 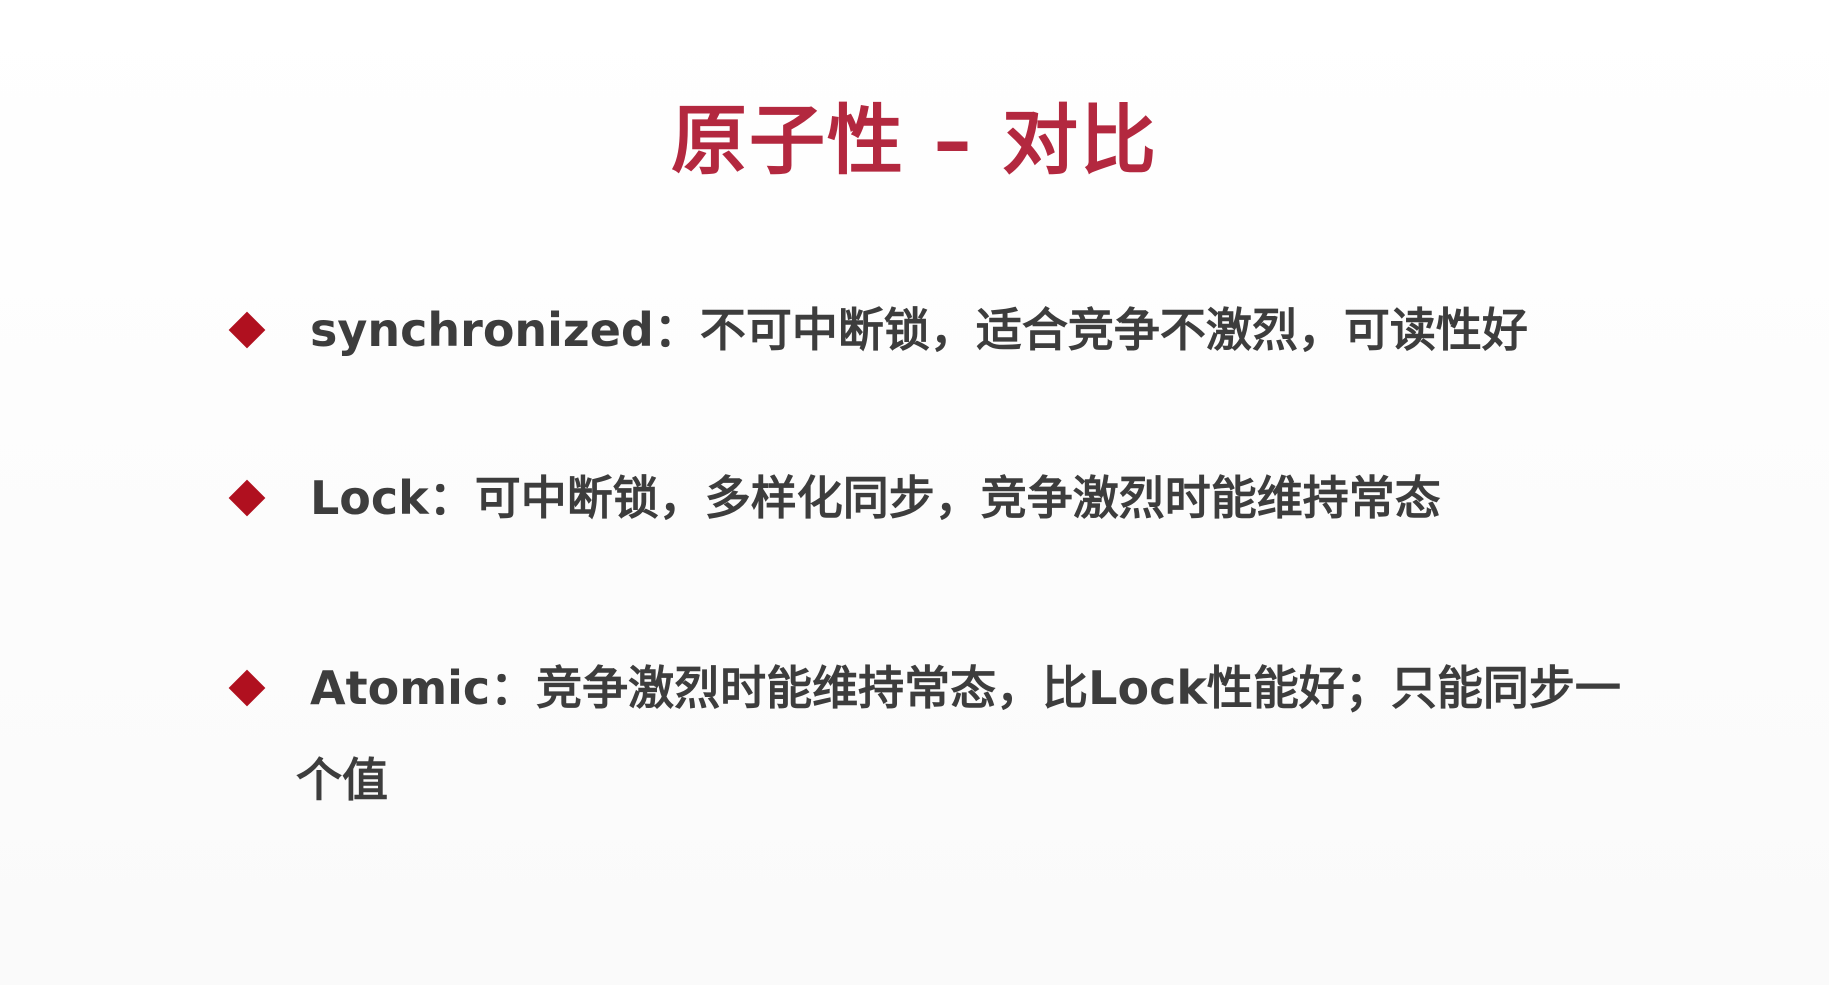 I want to click on bullet-text: synchronized：不可中断锁，适合竞争不激烈，可读性好, so click(x=919, y=330).